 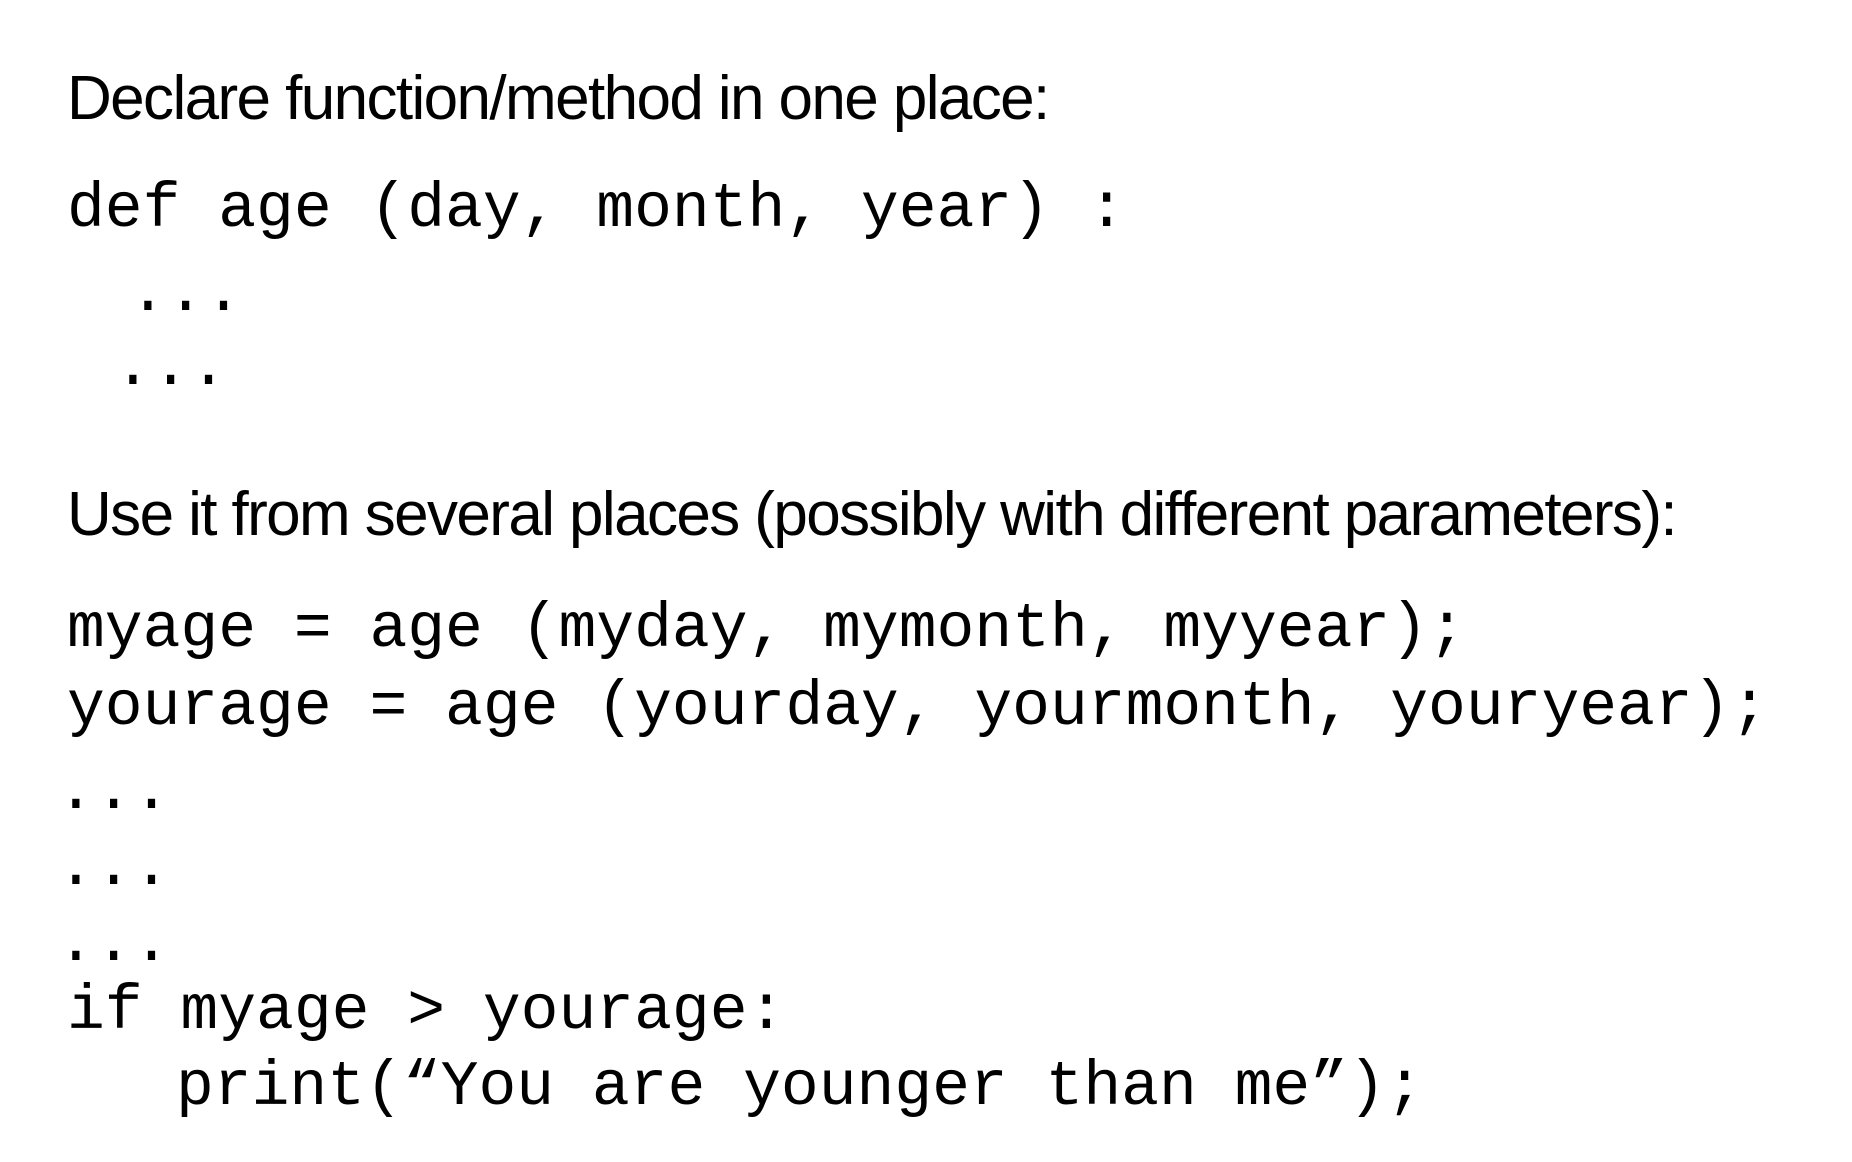 I want to click on declare-heading: Declare function/method in one place:, so click(x=558, y=98).